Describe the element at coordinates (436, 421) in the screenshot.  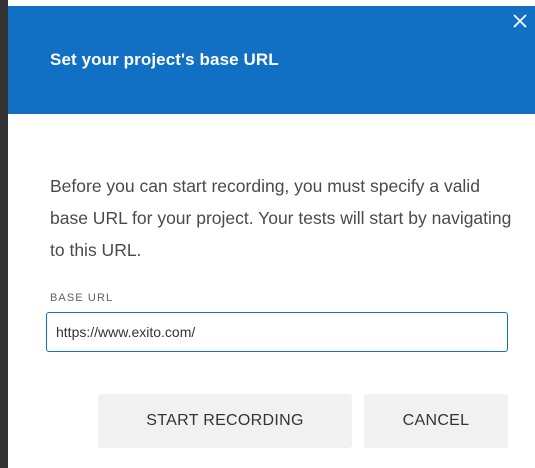
I see `cancel-button: CANCEL` at that location.